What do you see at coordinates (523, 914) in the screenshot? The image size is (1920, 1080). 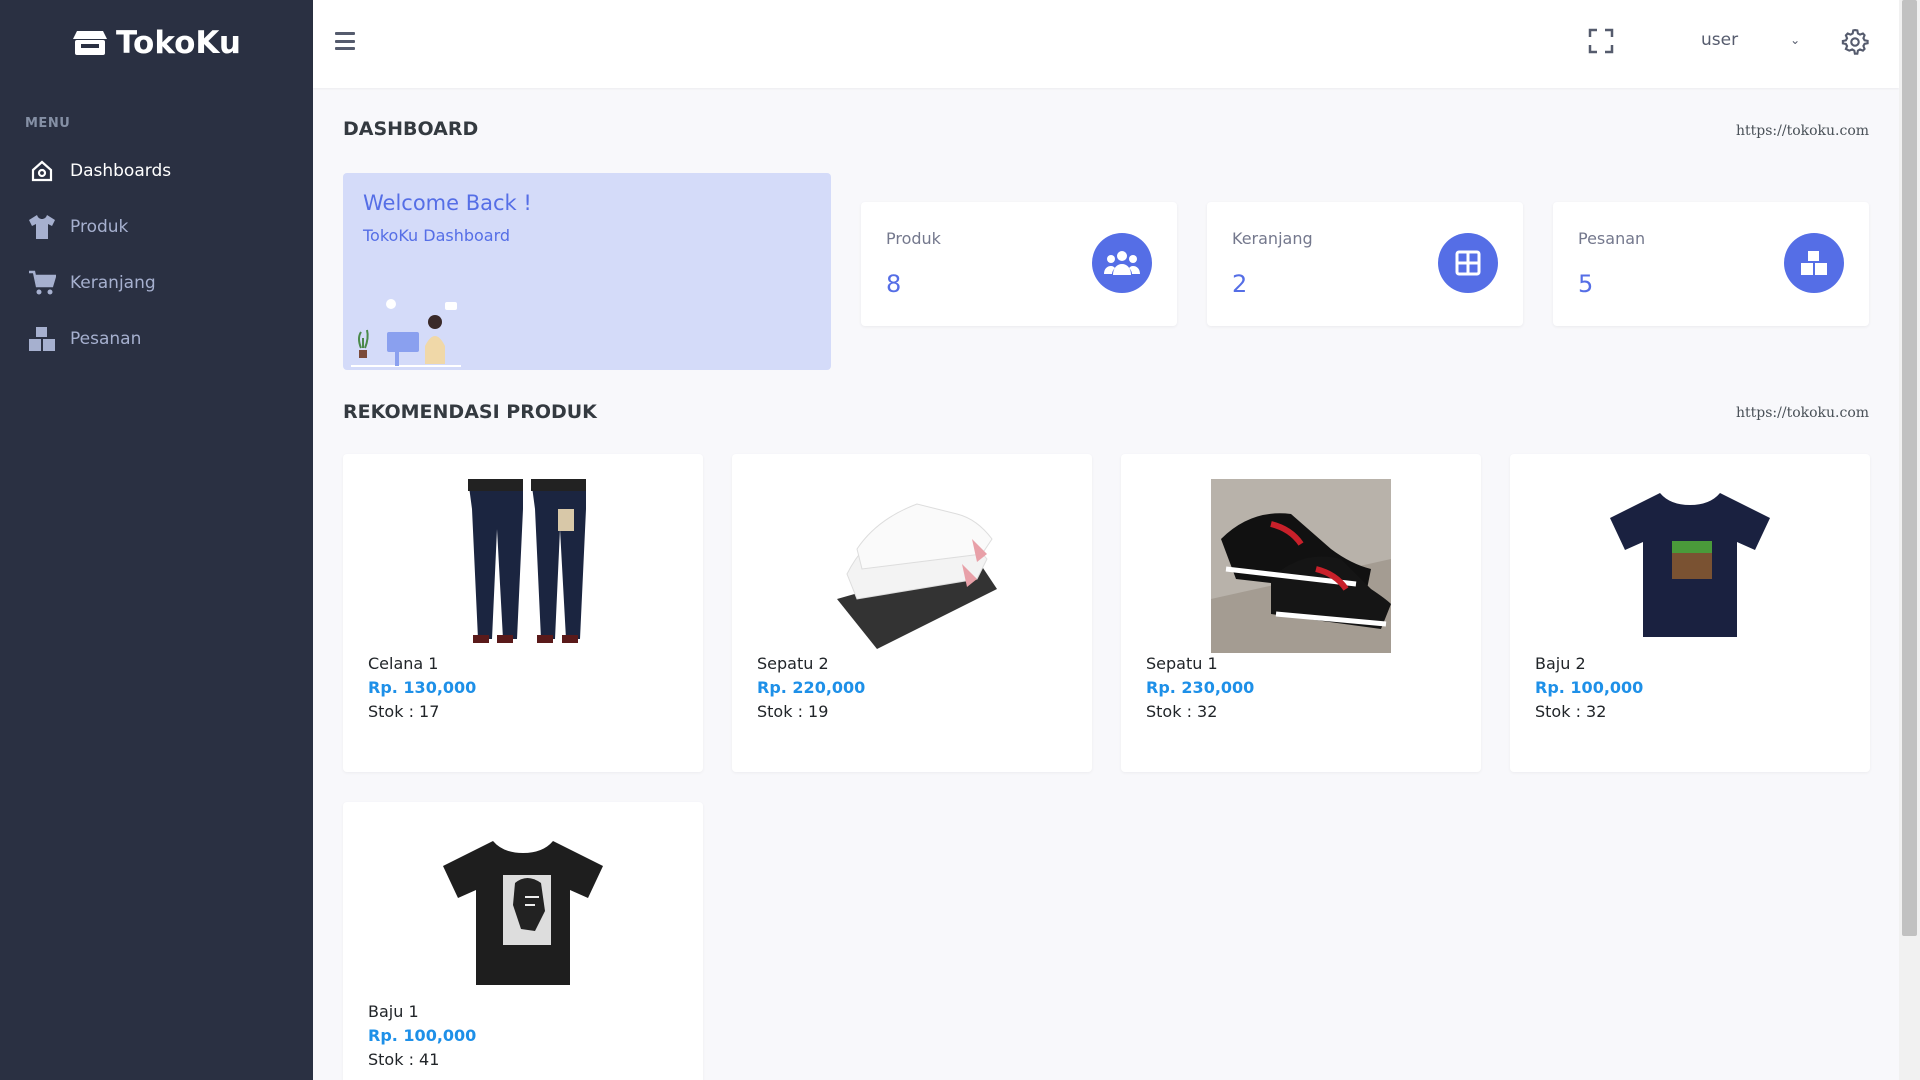 I see `product-image-black-tshirt` at bounding box center [523, 914].